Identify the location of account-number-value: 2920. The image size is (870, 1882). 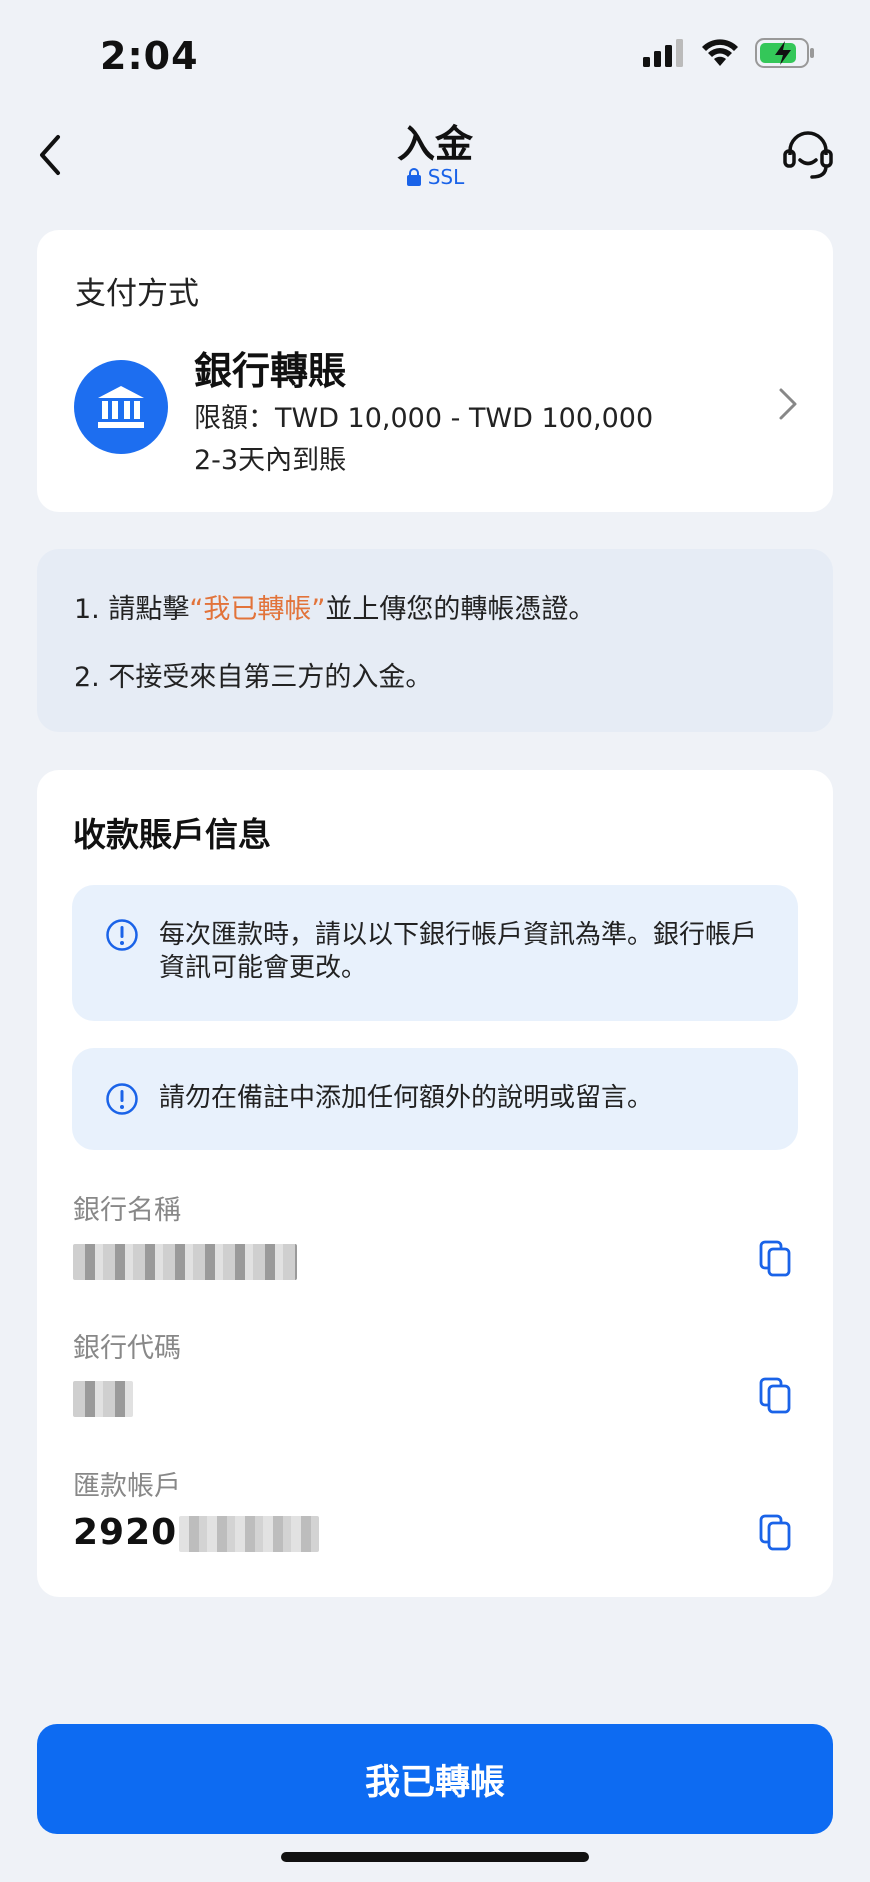
(196, 1532).